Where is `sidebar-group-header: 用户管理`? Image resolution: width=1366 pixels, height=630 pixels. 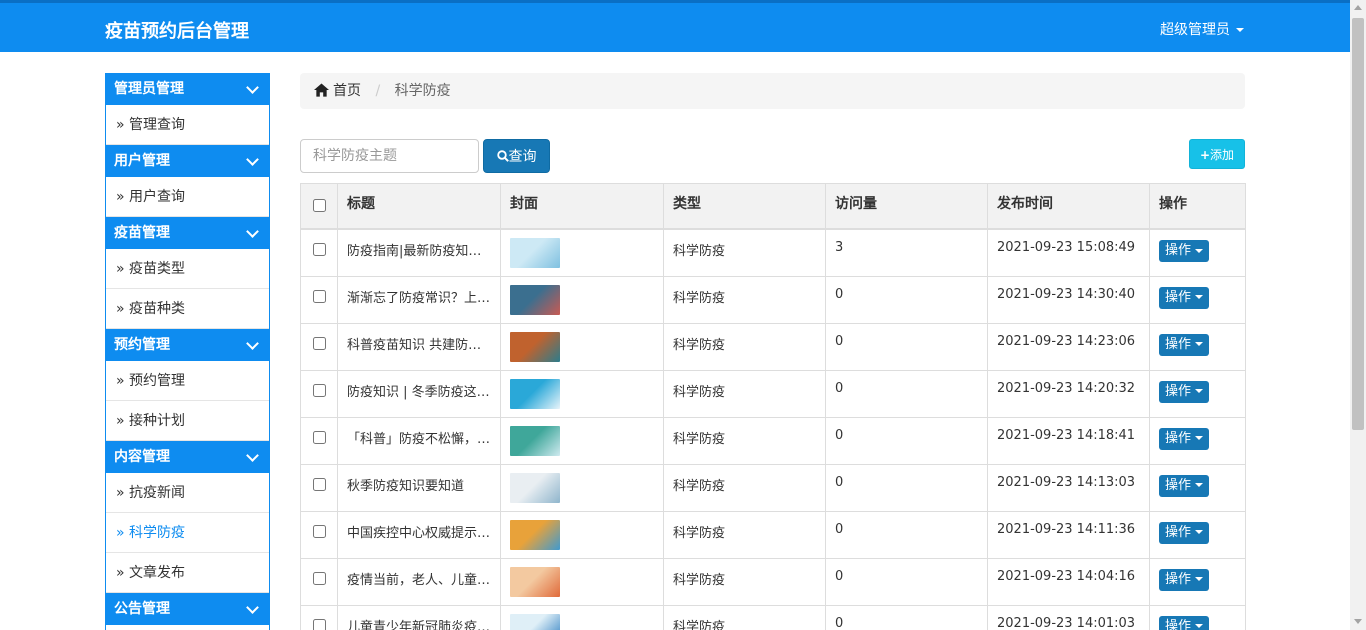
sidebar-group-header: 用户管理 is located at coordinates (187, 161).